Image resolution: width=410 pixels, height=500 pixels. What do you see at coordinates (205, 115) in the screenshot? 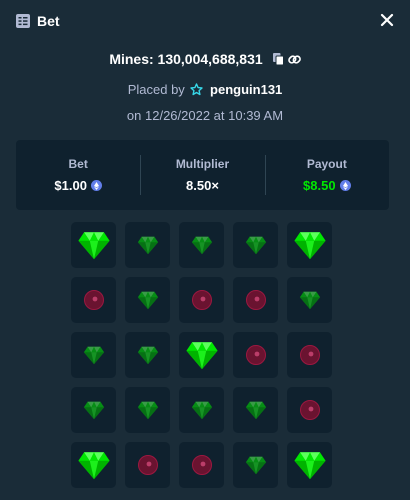
I see `bet-date: on 12/26/2022 at 10:39 AM` at bounding box center [205, 115].